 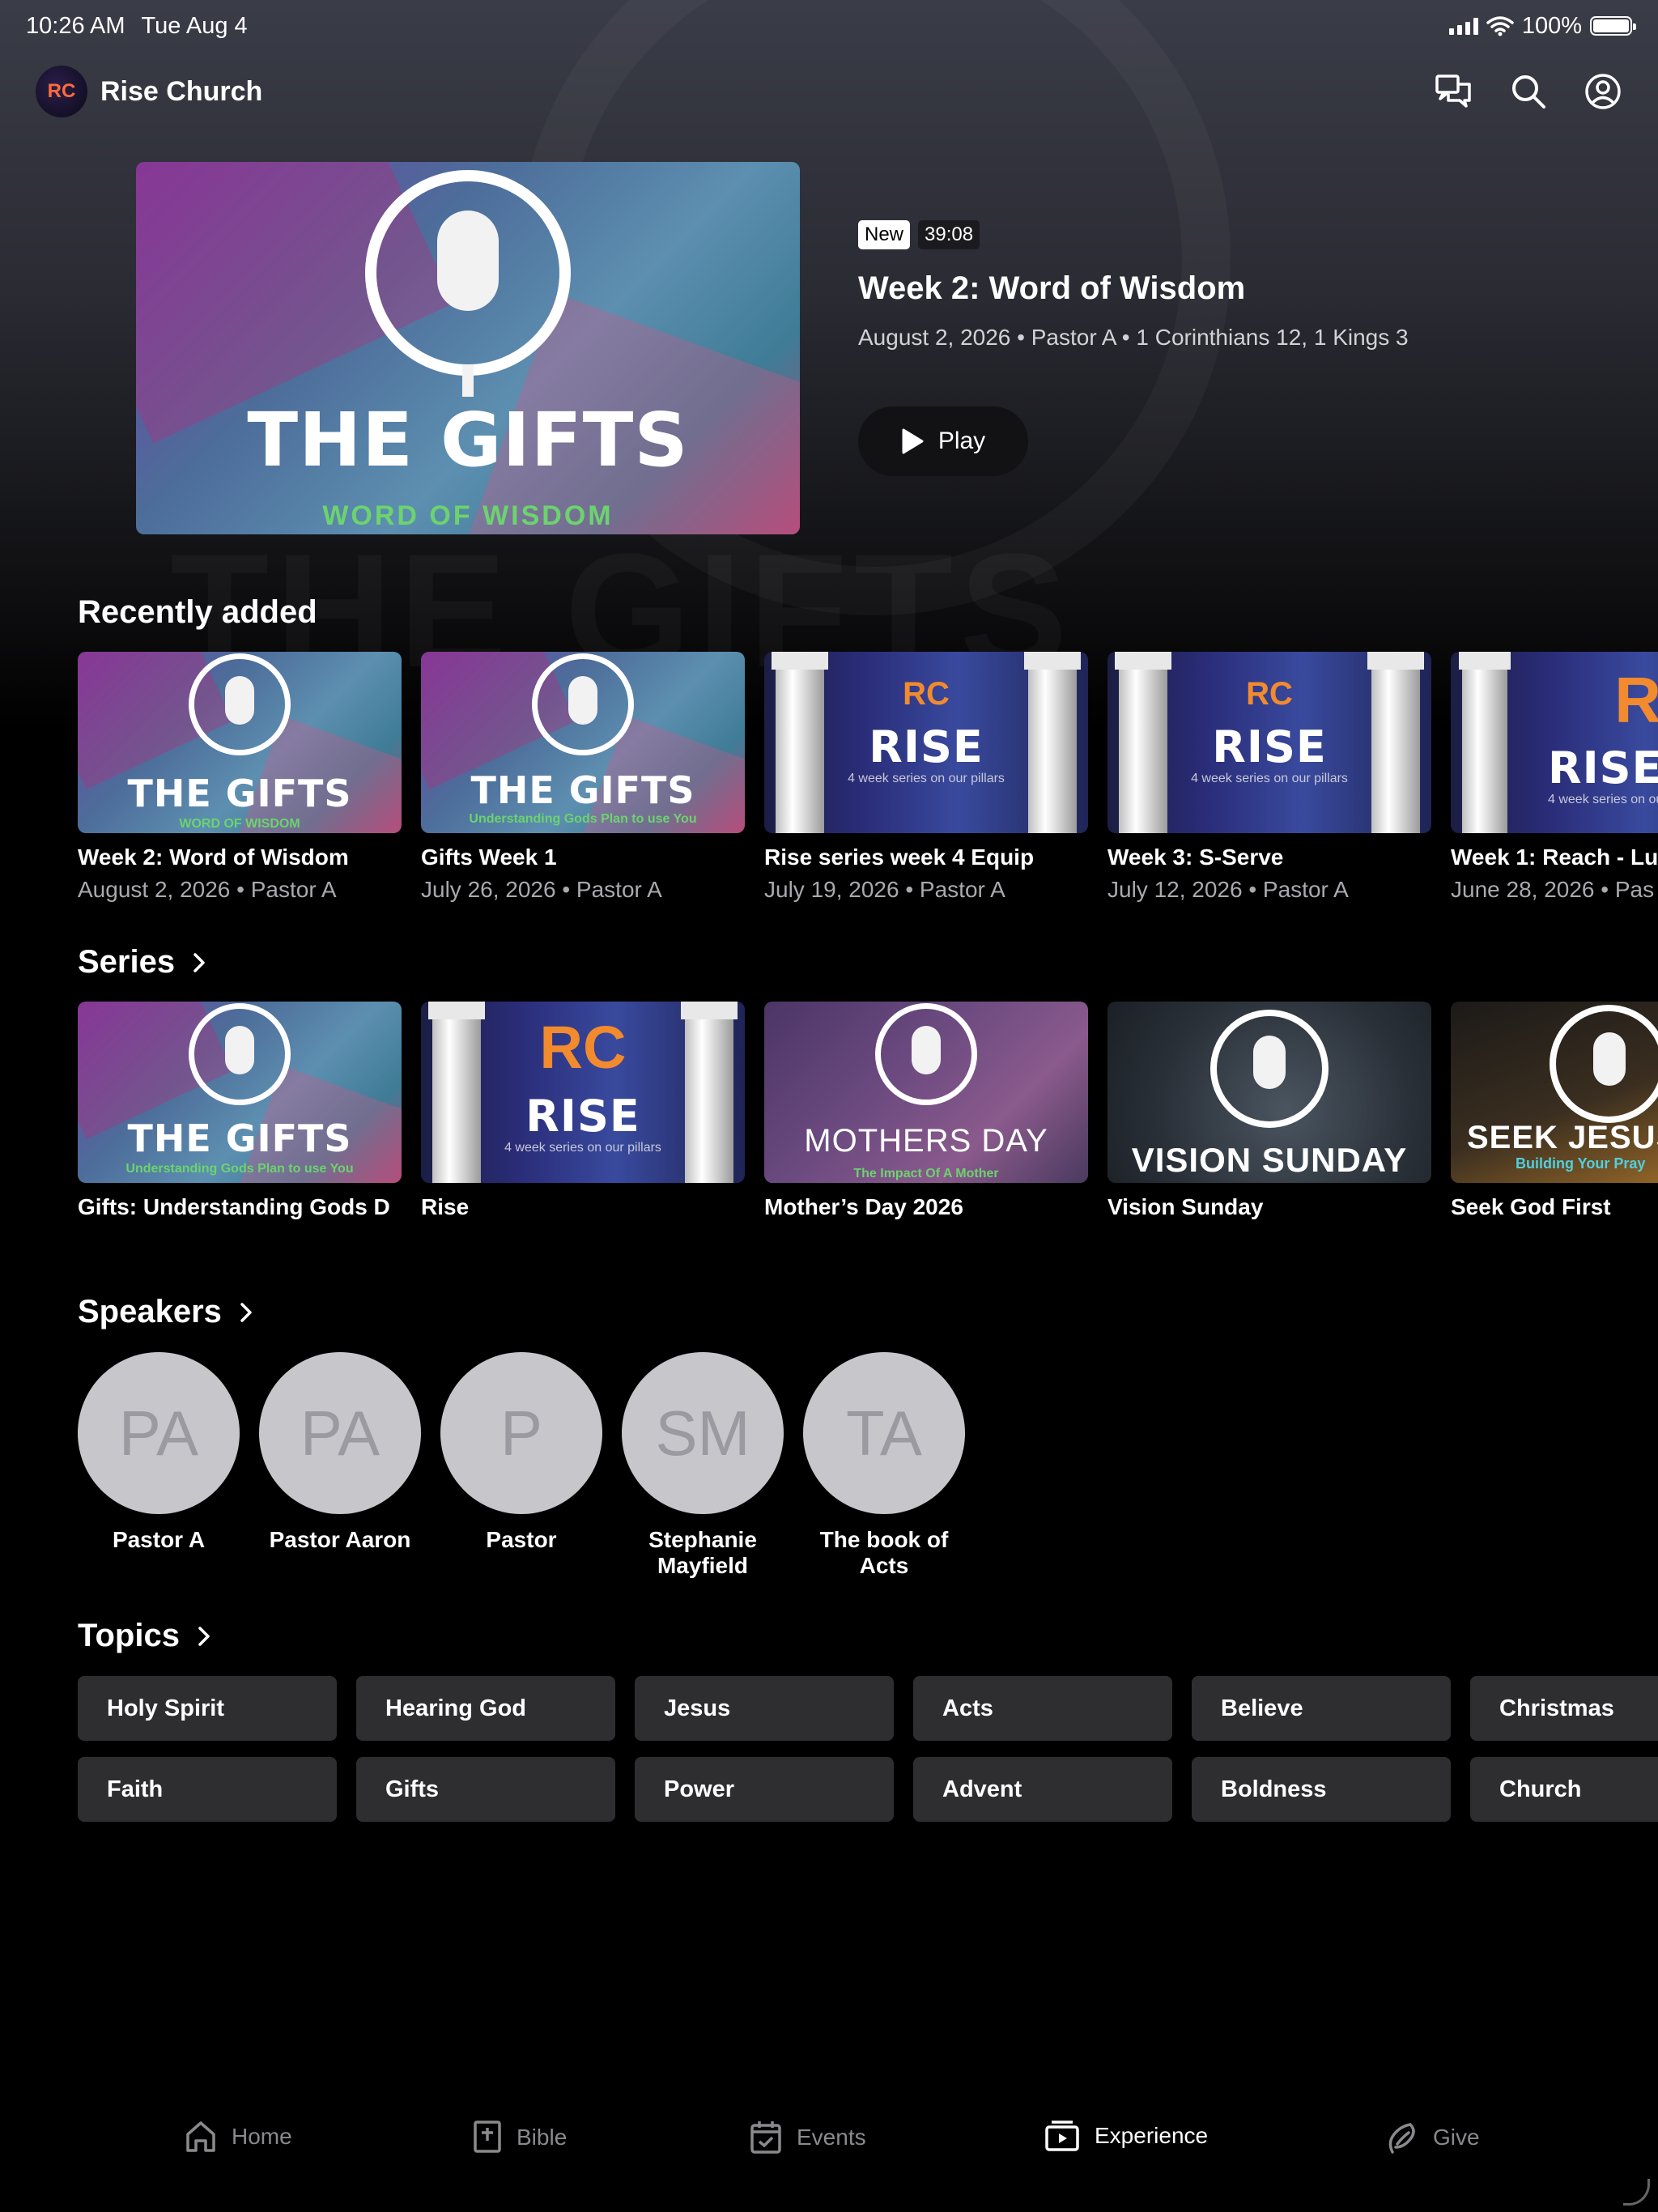 What do you see at coordinates (194, 26) in the screenshot?
I see `status-date: Tue Aug 4` at bounding box center [194, 26].